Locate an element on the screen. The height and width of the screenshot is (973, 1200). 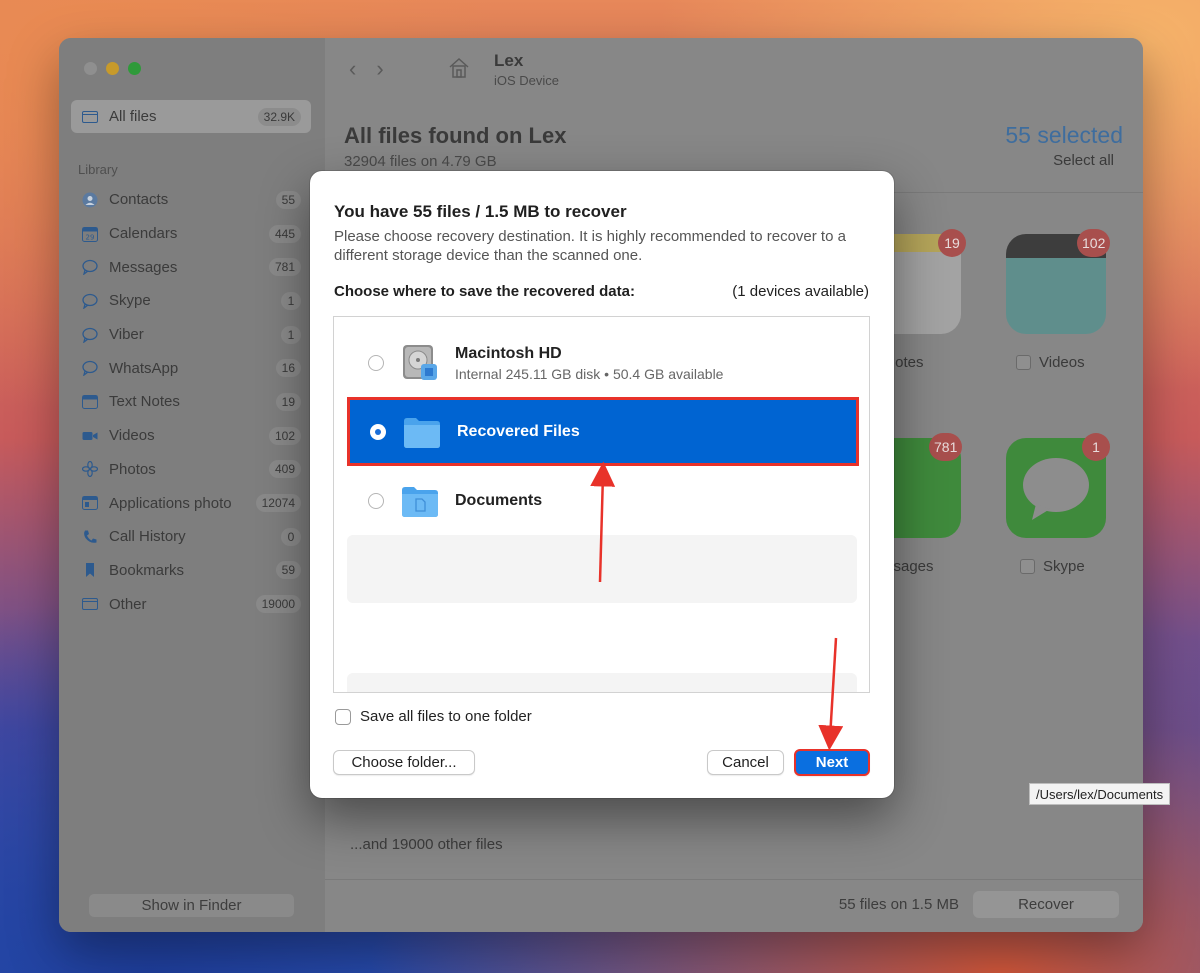
home-icon is located at coordinates (459, 68).